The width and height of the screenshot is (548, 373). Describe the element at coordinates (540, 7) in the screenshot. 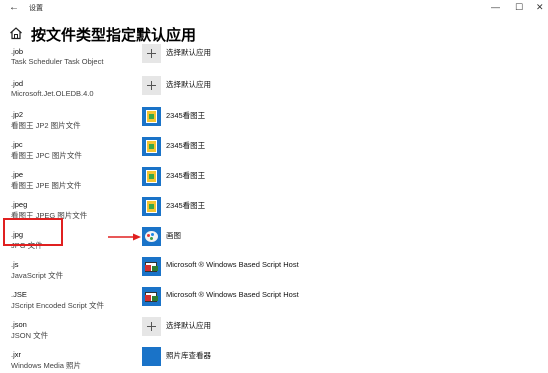

I see `close-button: ✕` at that location.